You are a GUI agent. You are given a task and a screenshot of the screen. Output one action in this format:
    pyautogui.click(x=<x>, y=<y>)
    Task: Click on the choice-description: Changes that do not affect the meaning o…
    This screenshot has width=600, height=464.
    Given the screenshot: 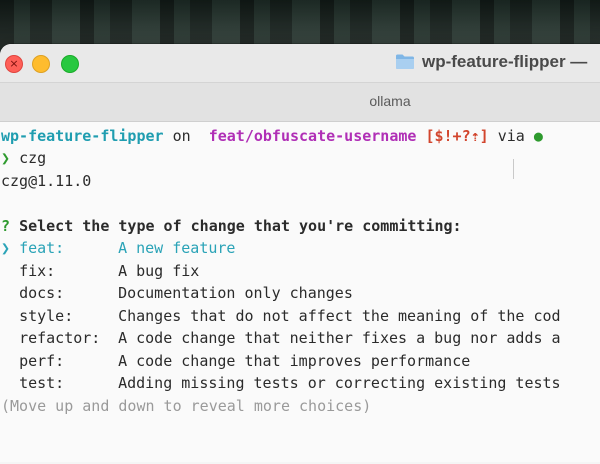 What is the action you would take?
    pyautogui.click(x=339, y=315)
    